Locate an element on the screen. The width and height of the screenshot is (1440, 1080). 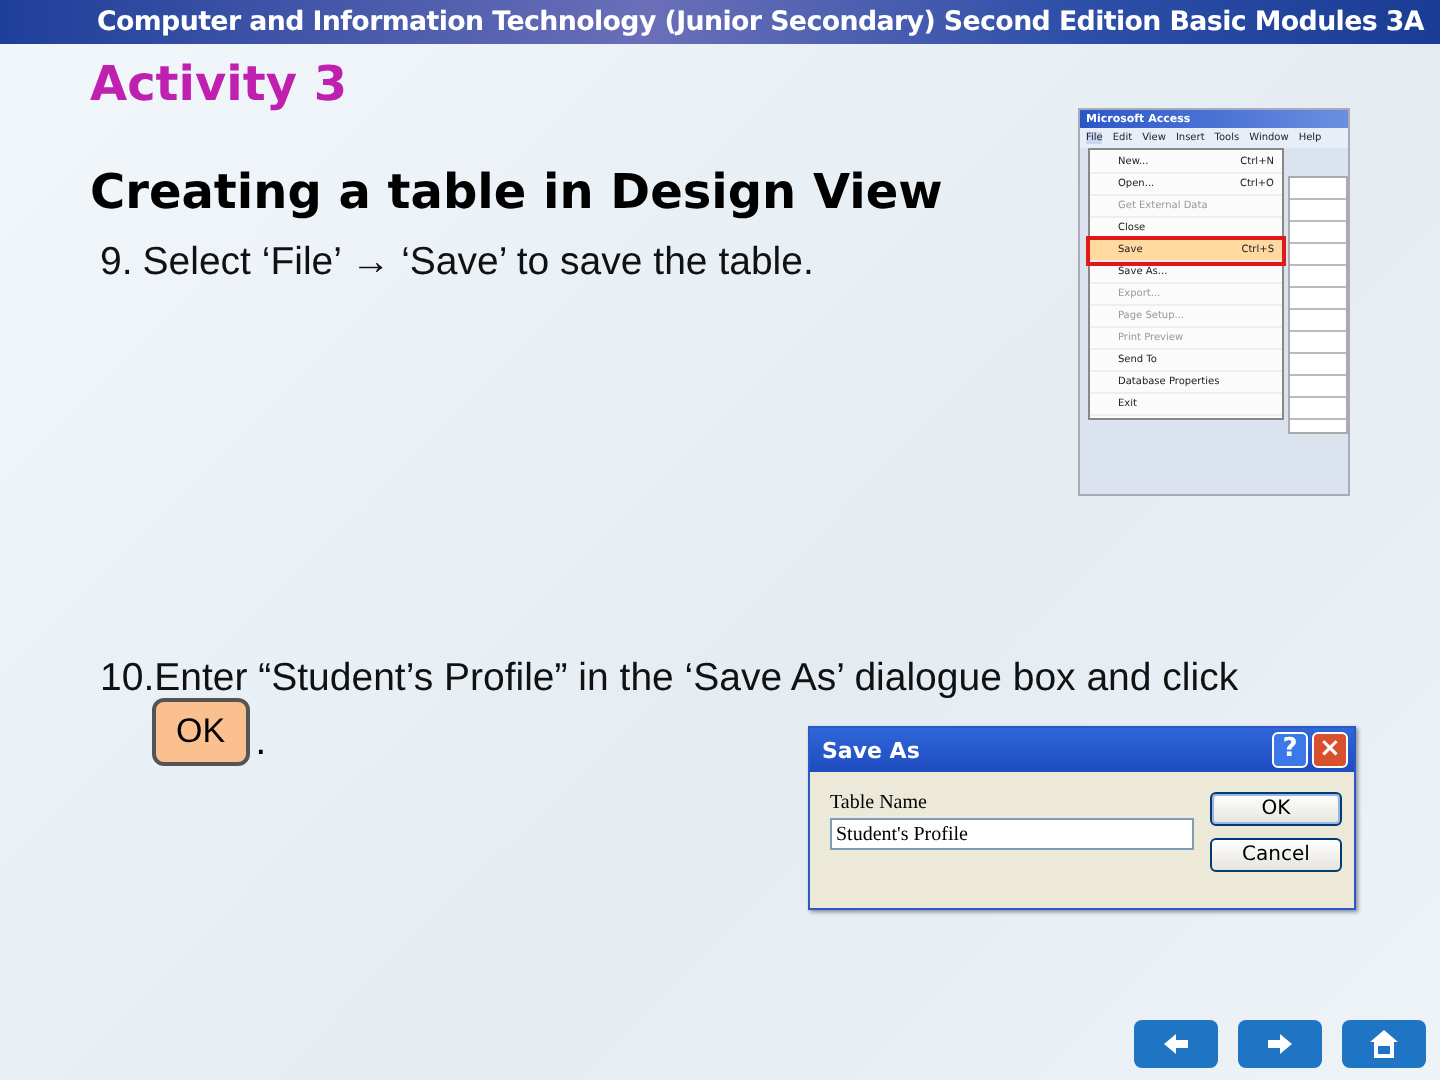
cancel-button: Cancel is located at coordinates (1276, 855).